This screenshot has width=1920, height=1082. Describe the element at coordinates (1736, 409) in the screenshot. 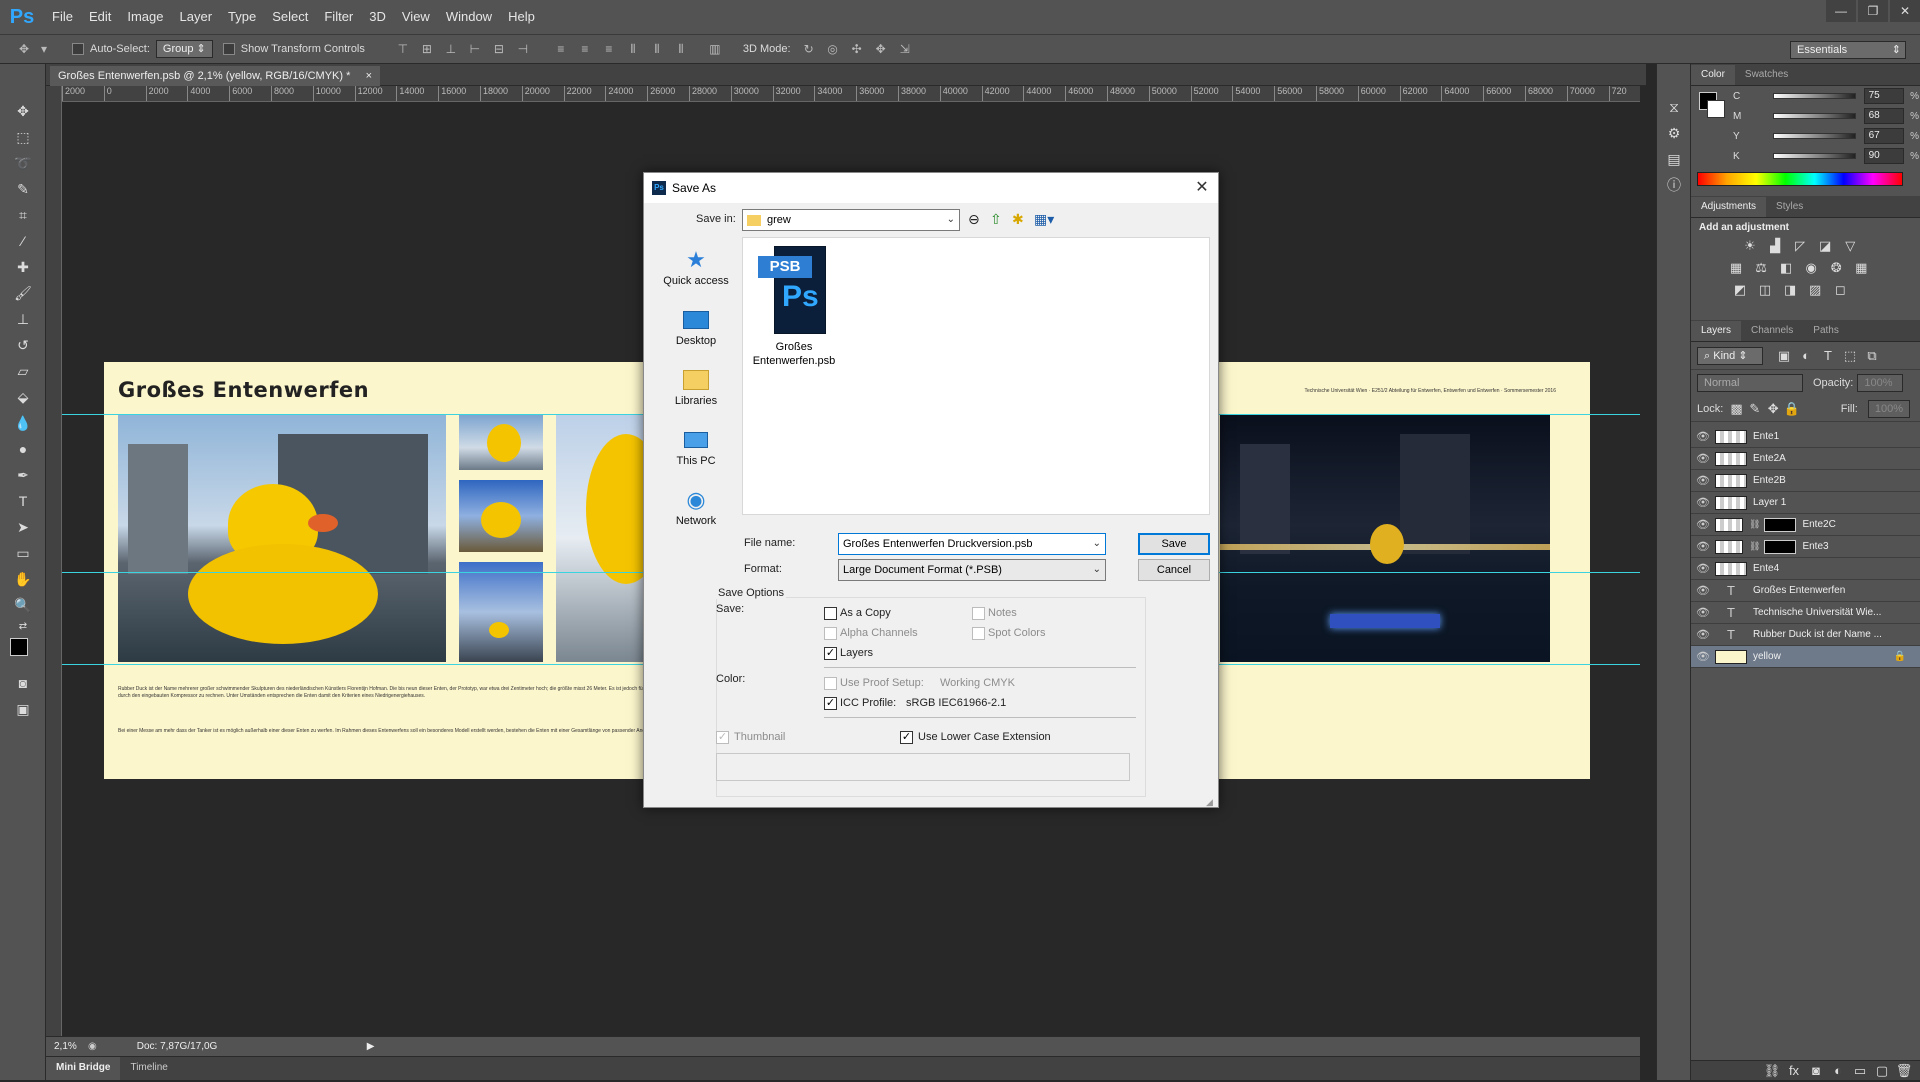

I see `lock-transparent-icon: ▩` at that location.